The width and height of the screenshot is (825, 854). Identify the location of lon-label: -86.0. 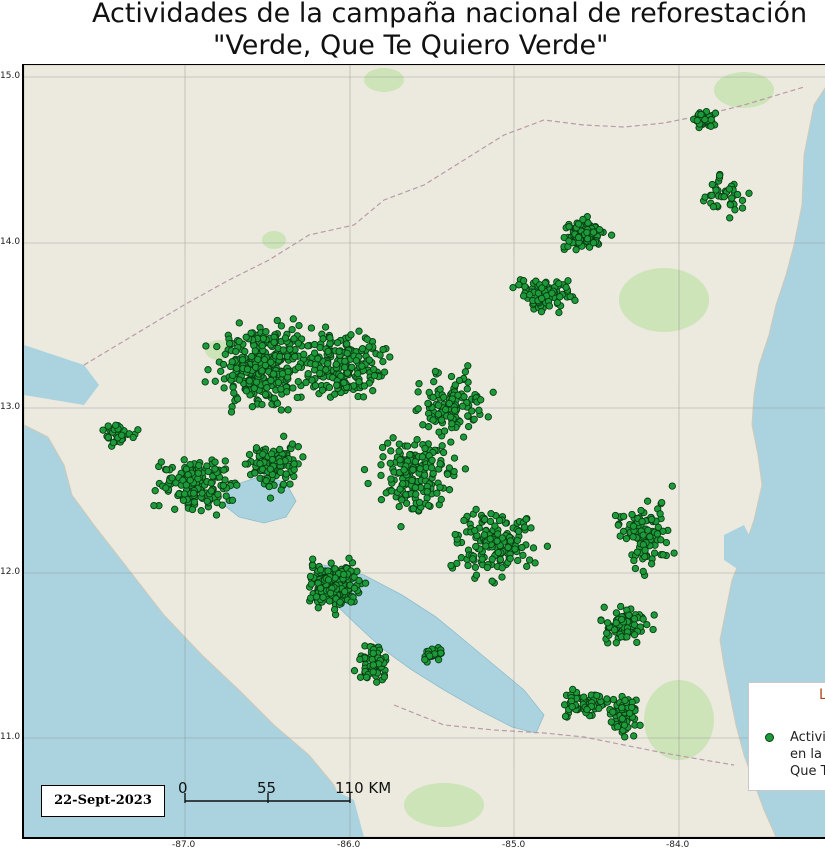
(349, 845).